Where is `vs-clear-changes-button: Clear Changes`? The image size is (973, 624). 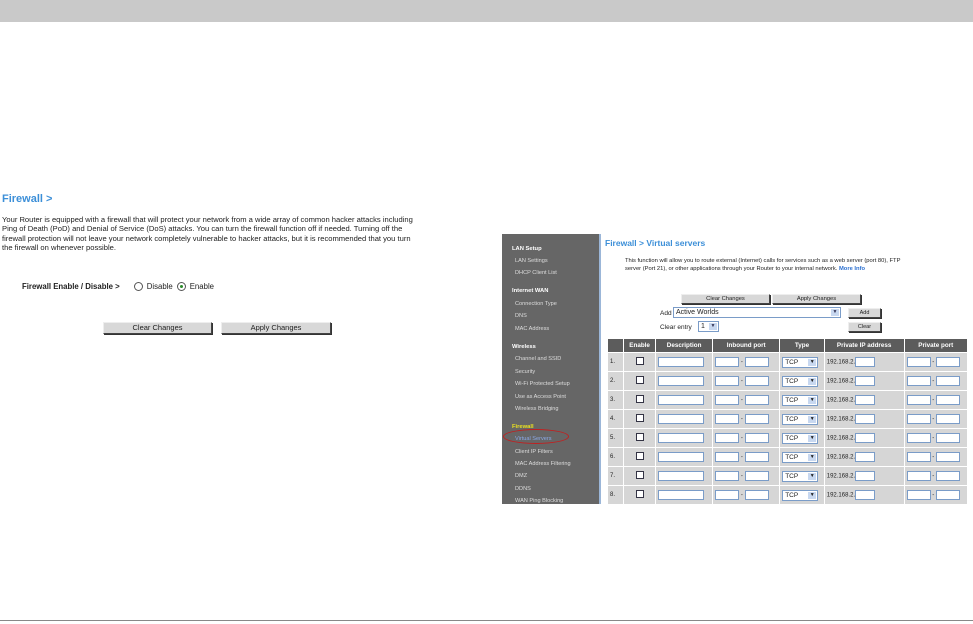
vs-clear-changes-button: Clear Changes is located at coordinates (725, 299).